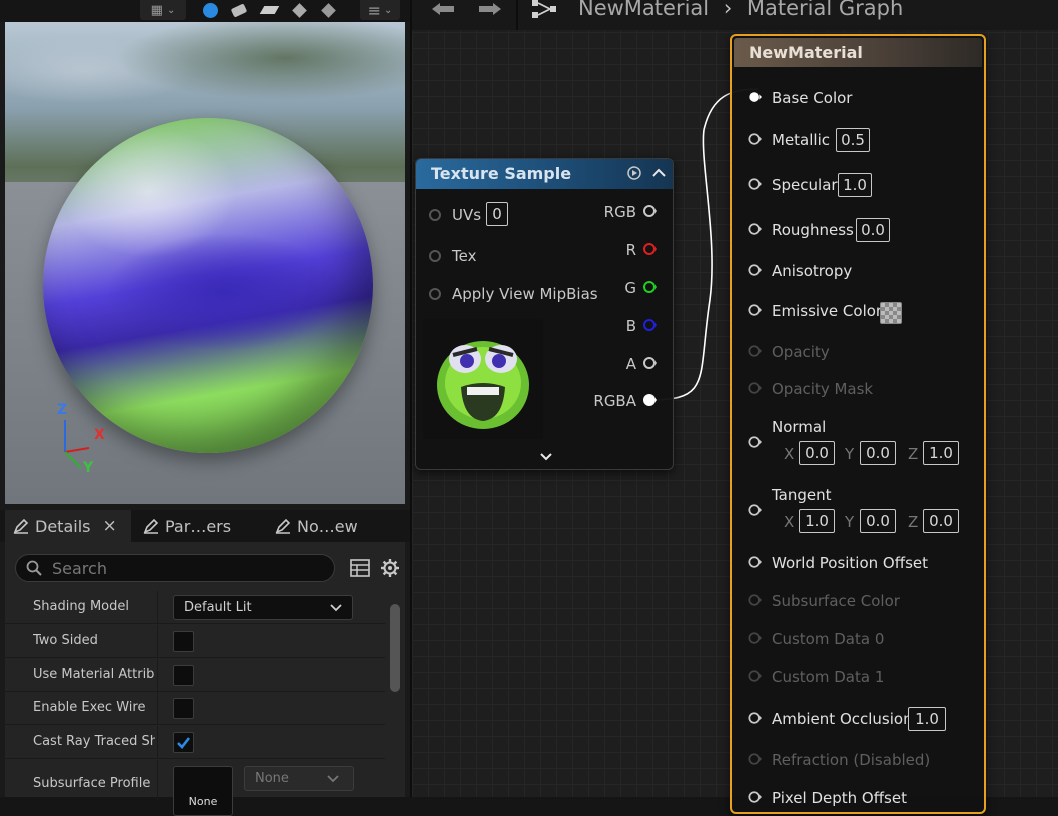  Describe the element at coordinates (650, 325) in the screenshot. I see `b-output-pin` at that location.